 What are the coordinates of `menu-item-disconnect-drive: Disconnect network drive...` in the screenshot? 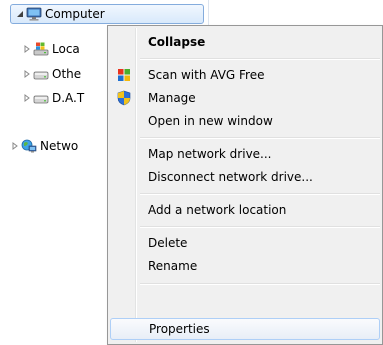 It's located at (245, 177).